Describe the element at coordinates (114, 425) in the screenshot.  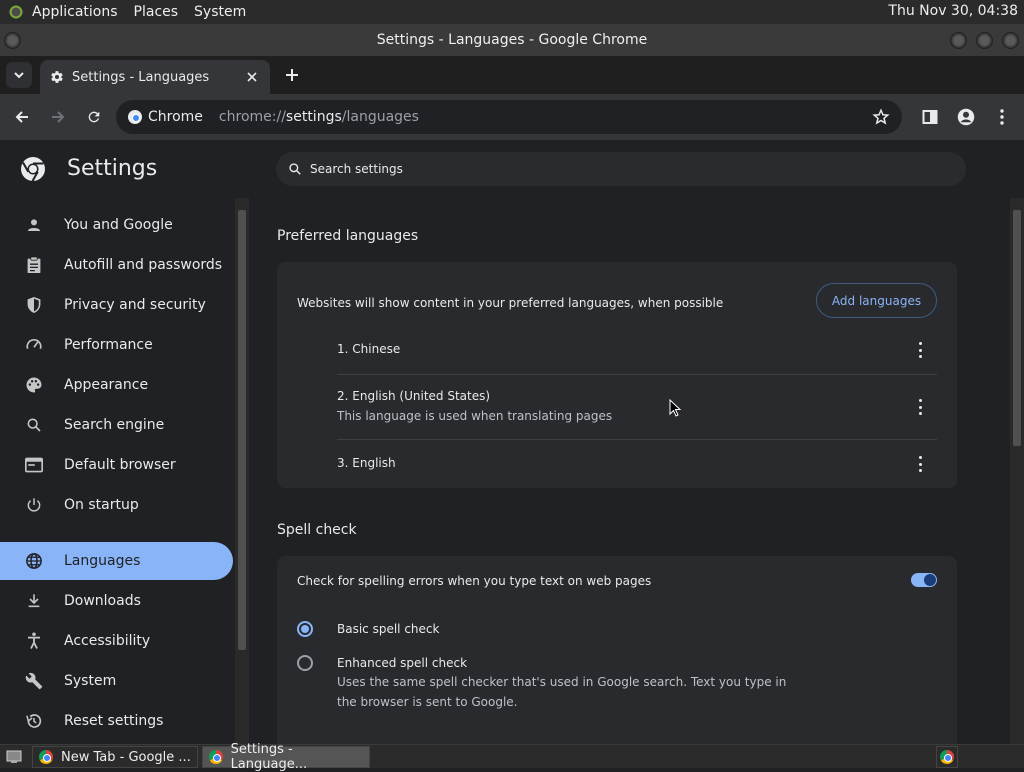
I see `sidebar-item-label: Search engine` at that location.